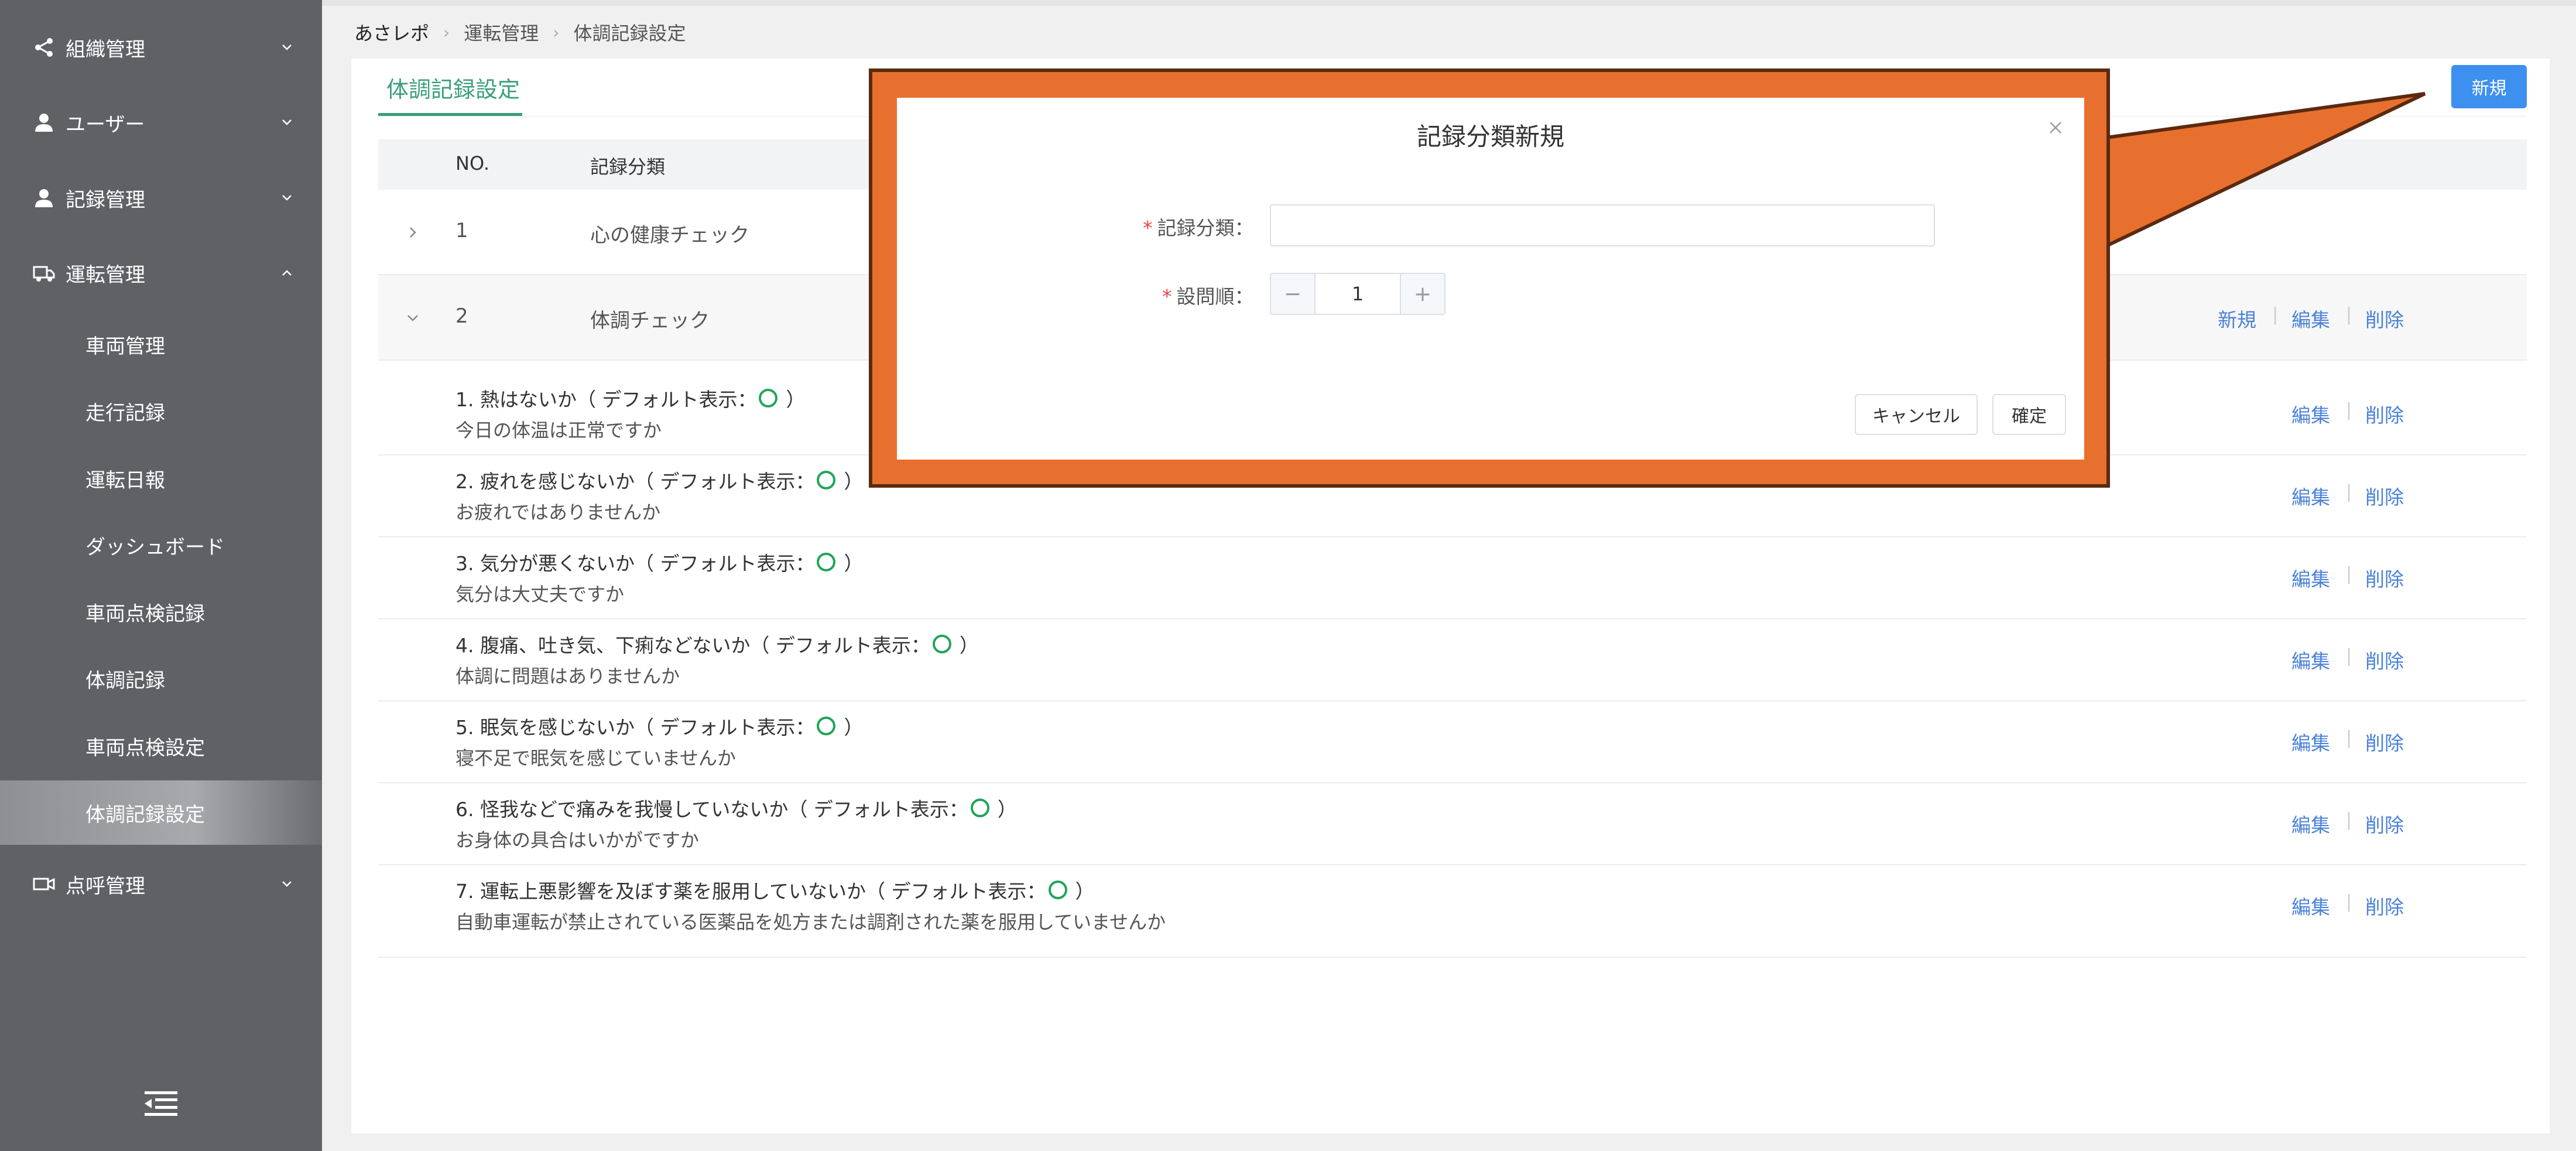  Describe the element at coordinates (1422, 294) in the screenshot. I see `stepper-increment-button: +` at that location.